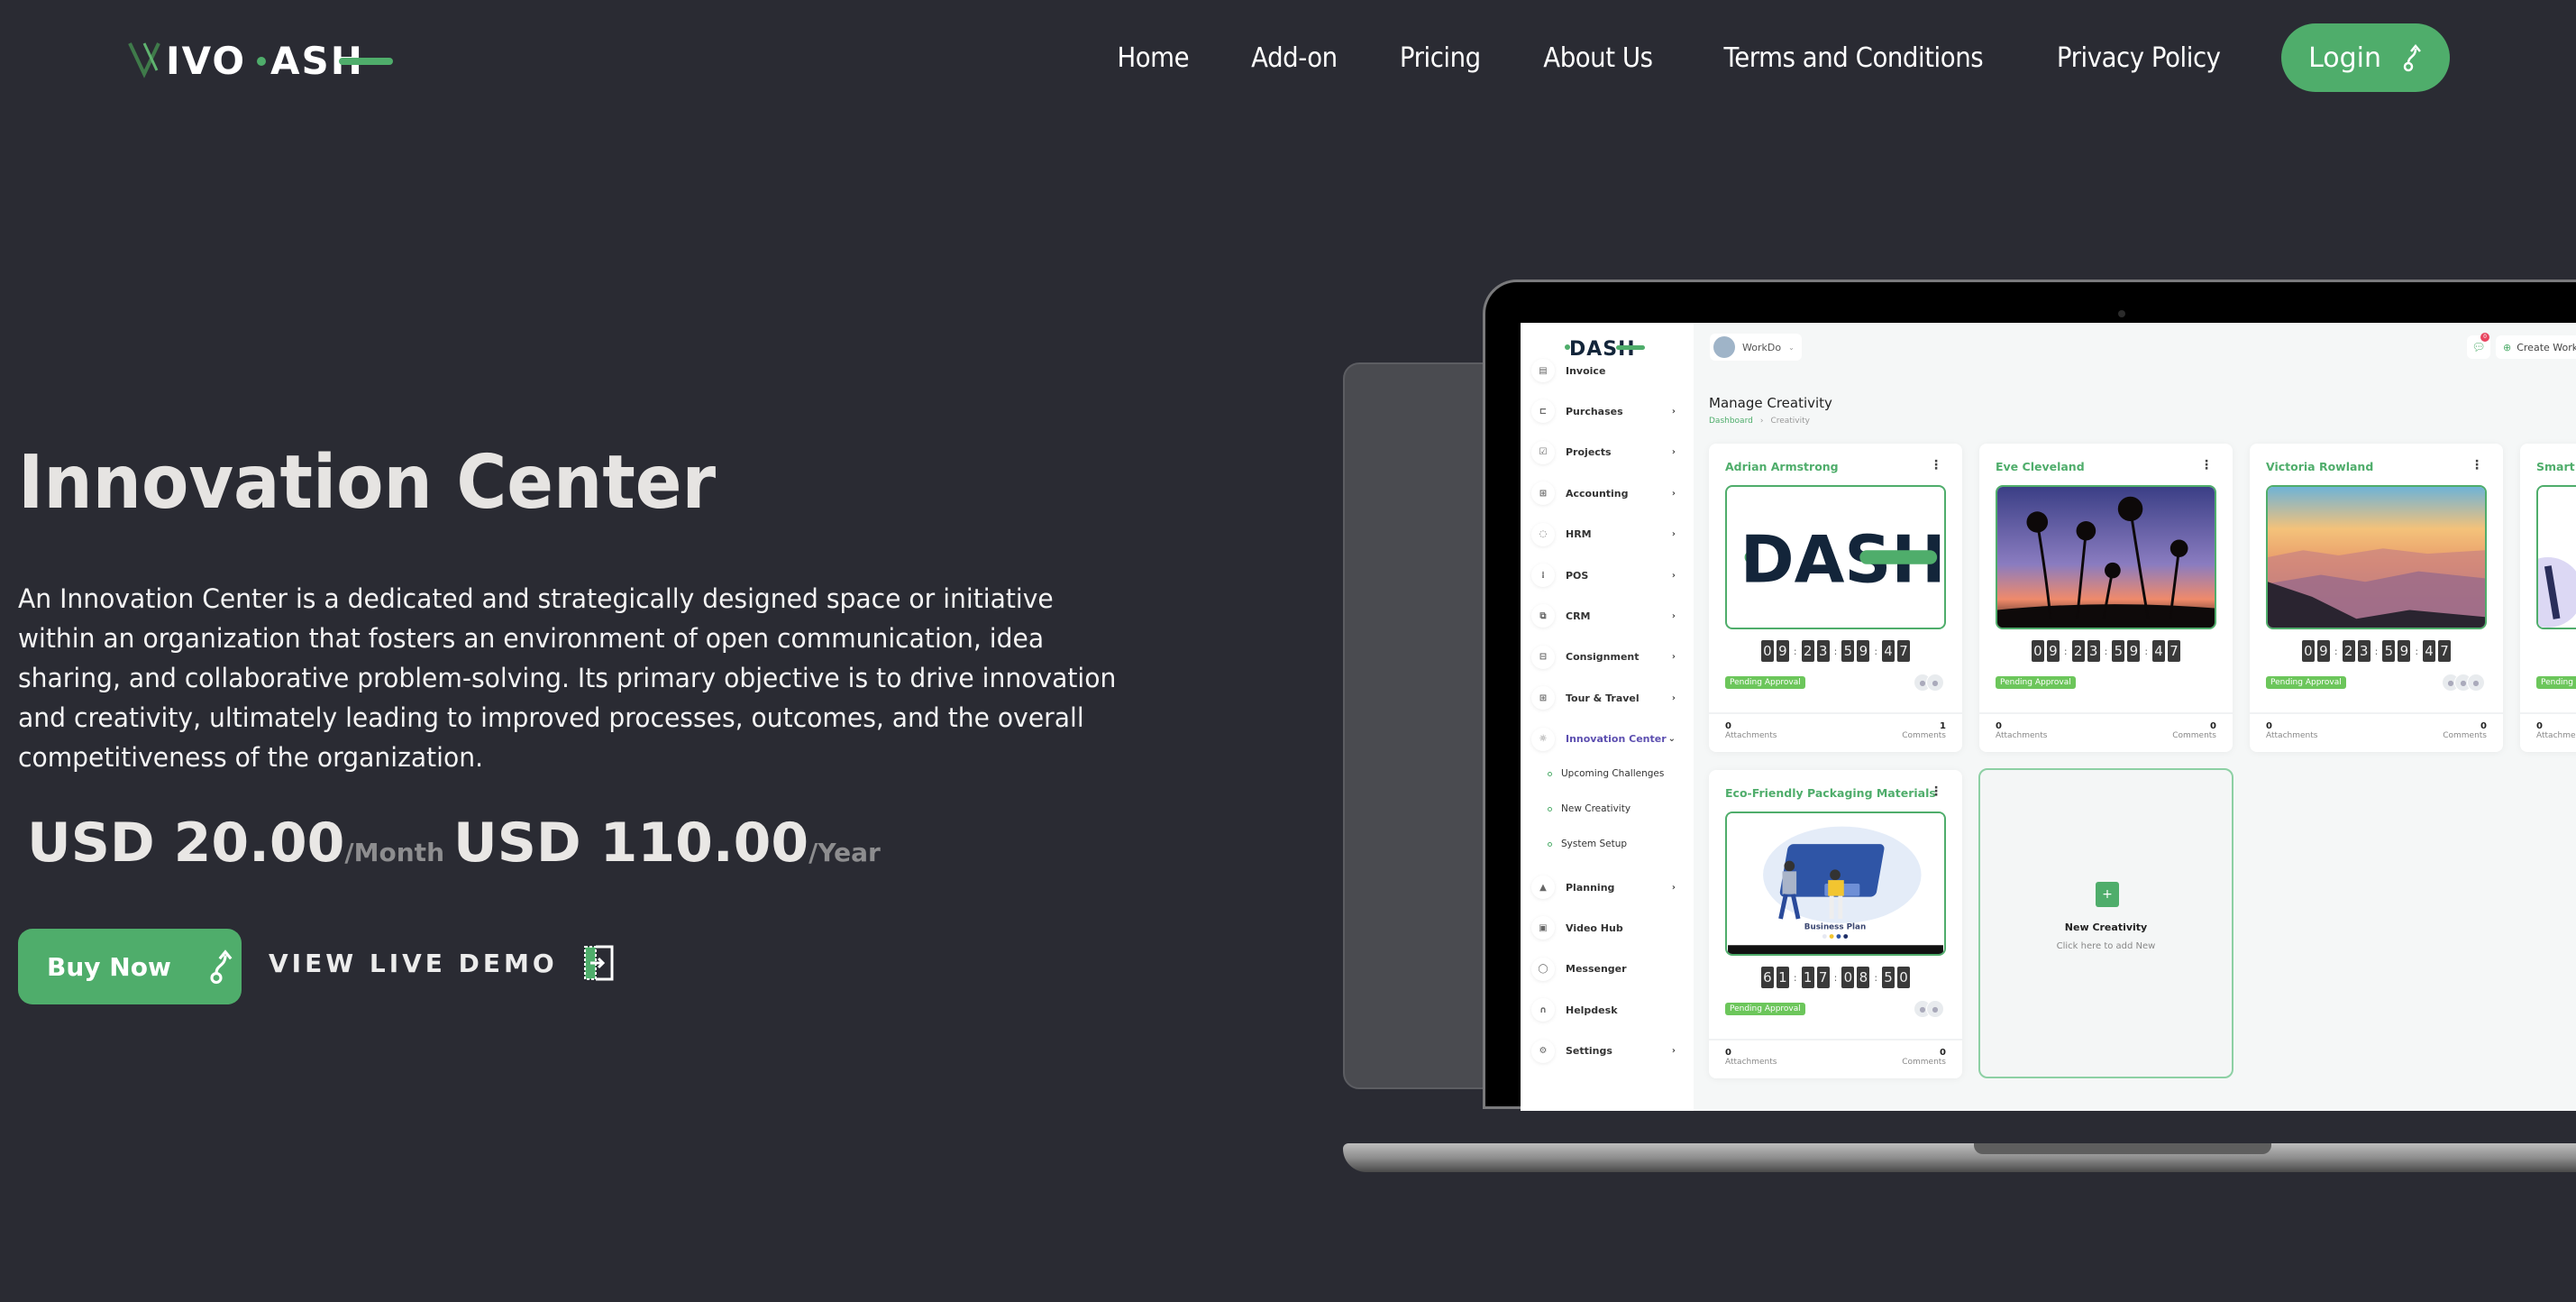  I want to click on sidebar-item-purchases: ⊏ Purchases ›, so click(1608, 411).